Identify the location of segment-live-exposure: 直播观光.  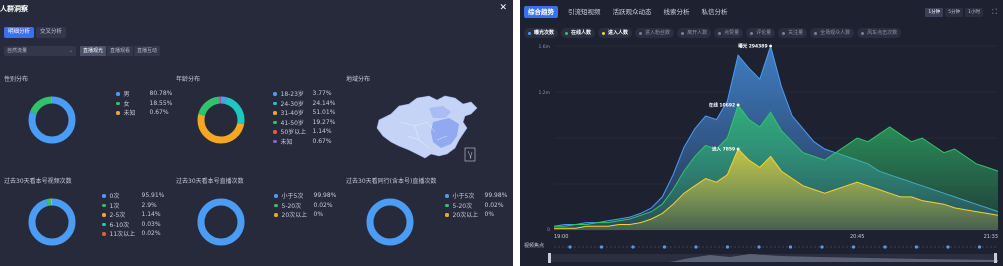
(94, 51).